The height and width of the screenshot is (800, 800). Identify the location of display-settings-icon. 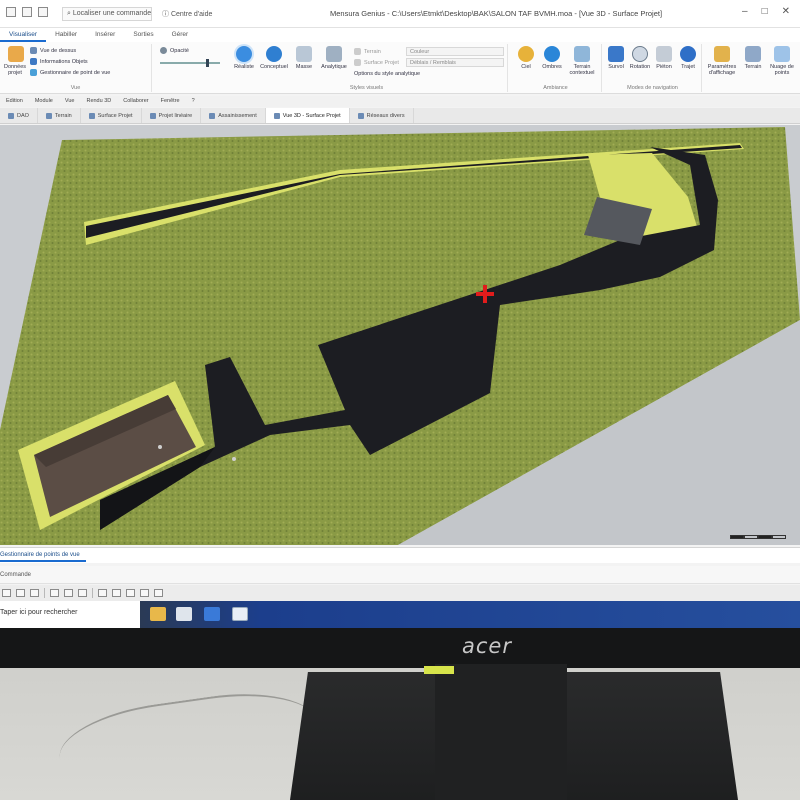
(722, 54).